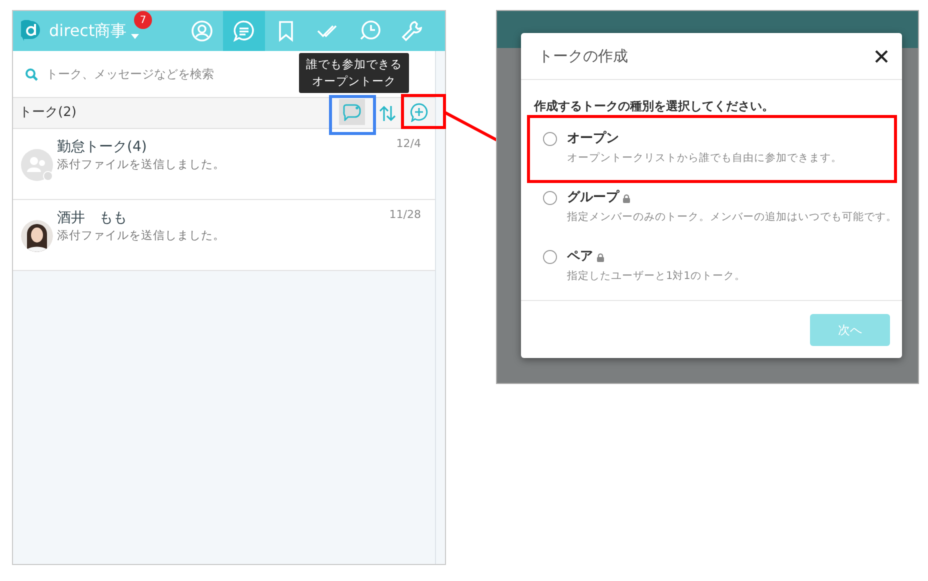  What do you see at coordinates (583, 56) in the screenshot?
I see `dialog-title: トークの作成` at bounding box center [583, 56].